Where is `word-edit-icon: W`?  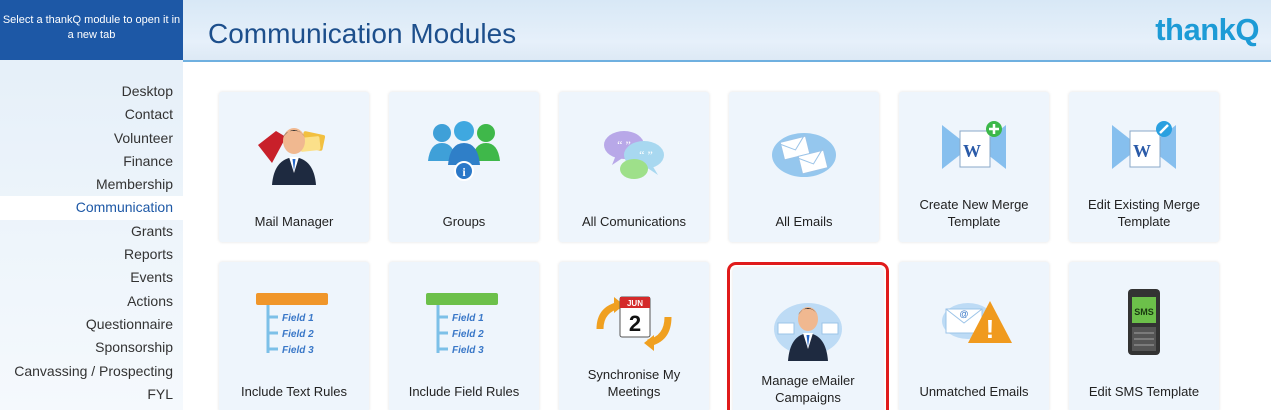 word-edit-icon: W is located at coordinates (1144, 145).